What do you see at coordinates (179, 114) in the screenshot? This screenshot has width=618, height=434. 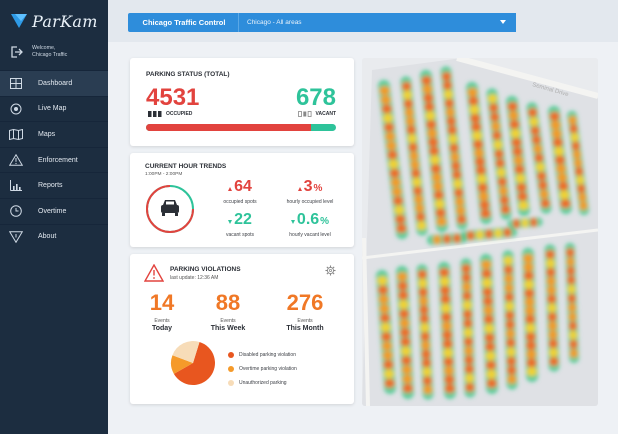 I see `occupied-label: OCCUPIED` at bounding box center [179, 114].